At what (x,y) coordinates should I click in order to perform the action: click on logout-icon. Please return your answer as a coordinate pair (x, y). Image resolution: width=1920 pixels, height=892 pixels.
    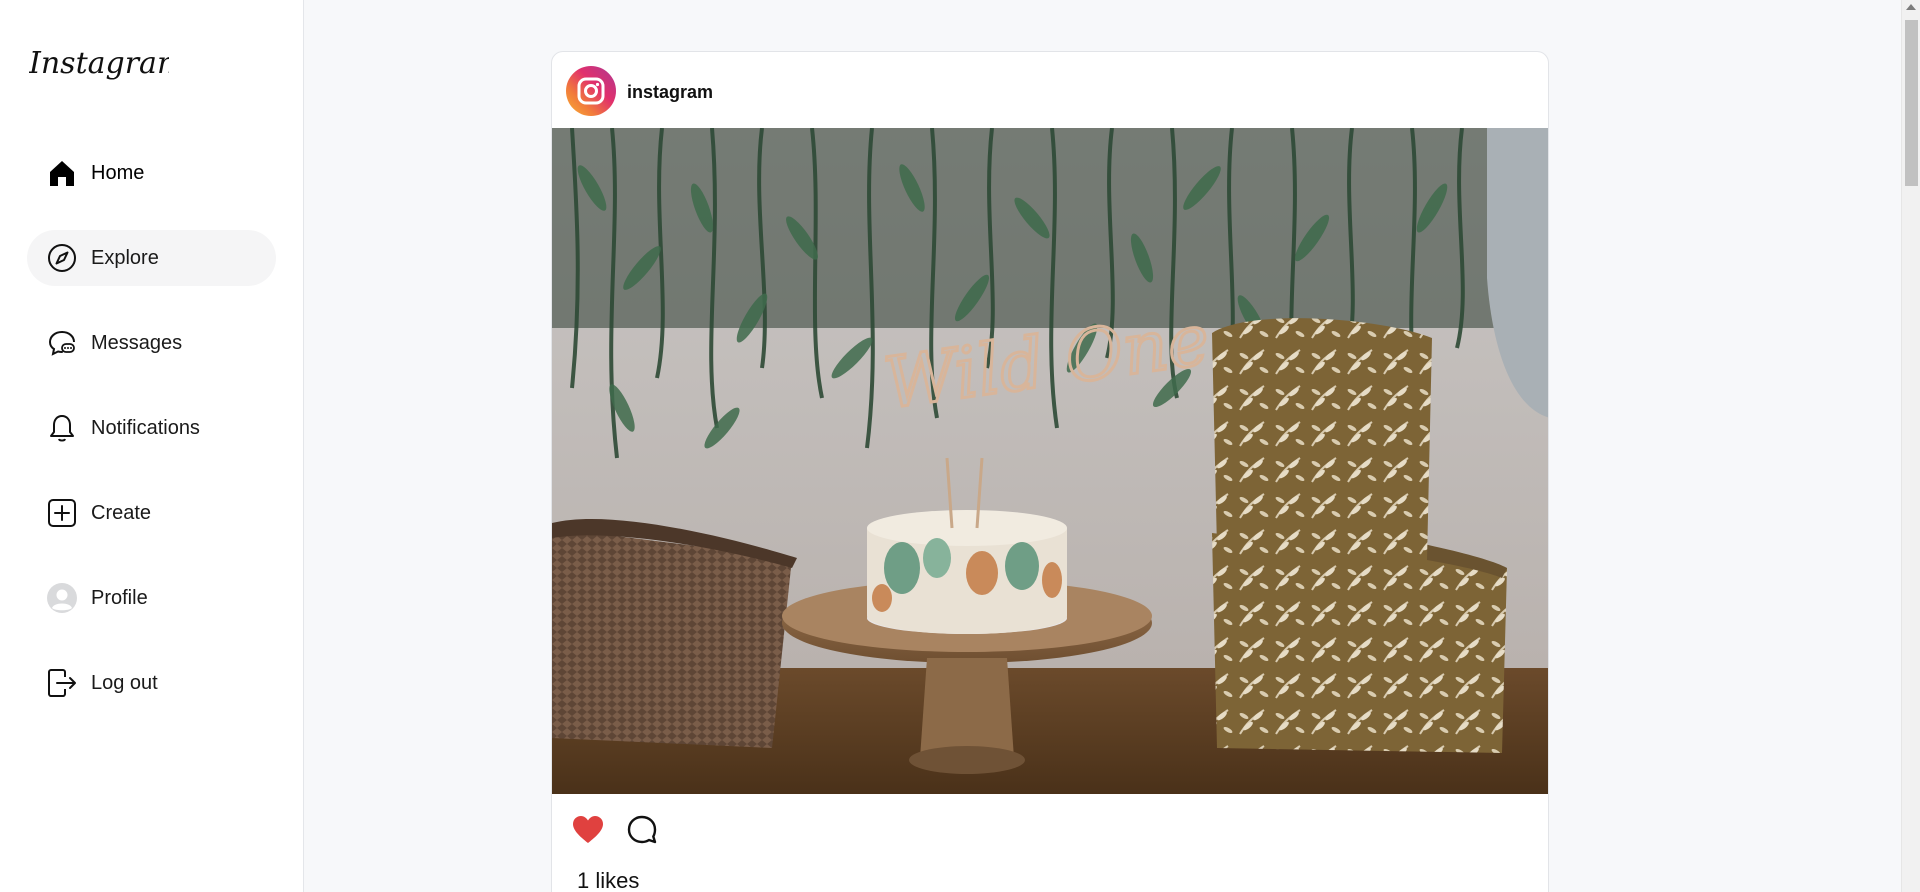
    Looking at the image, I should click on (62, 683).